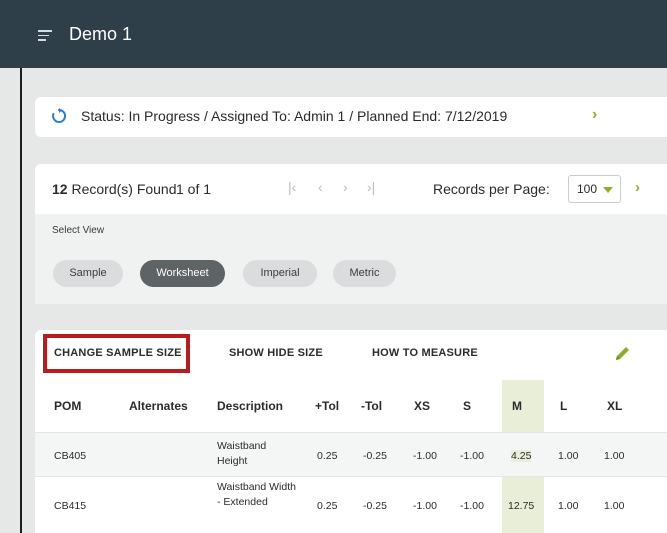  What do you see at coordinates (623, 353) in the screenshot?
I see `pencil-icon` at bounding box center [623, 353].